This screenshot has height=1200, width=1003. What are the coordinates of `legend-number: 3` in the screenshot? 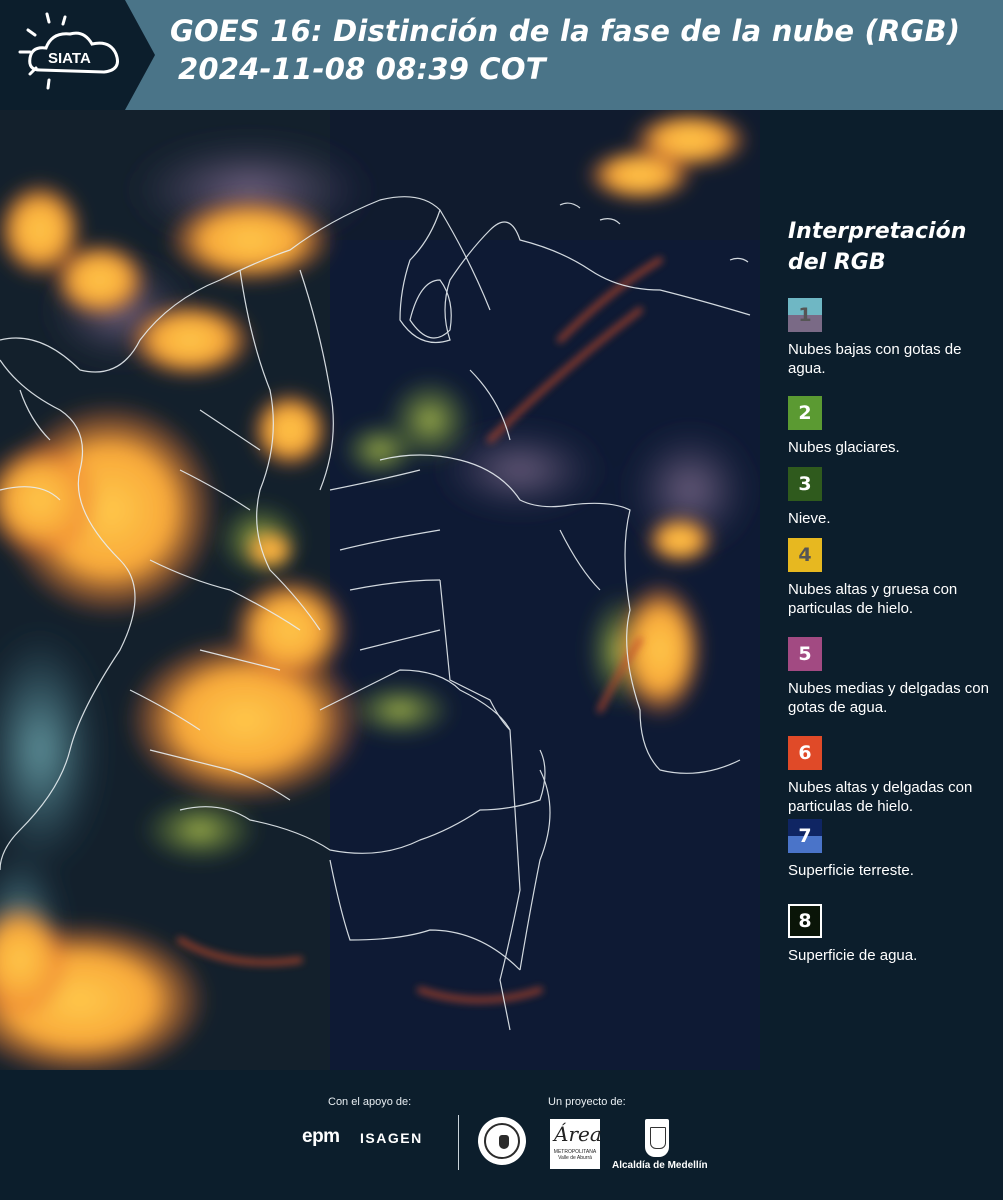 It's located at (805, 484).